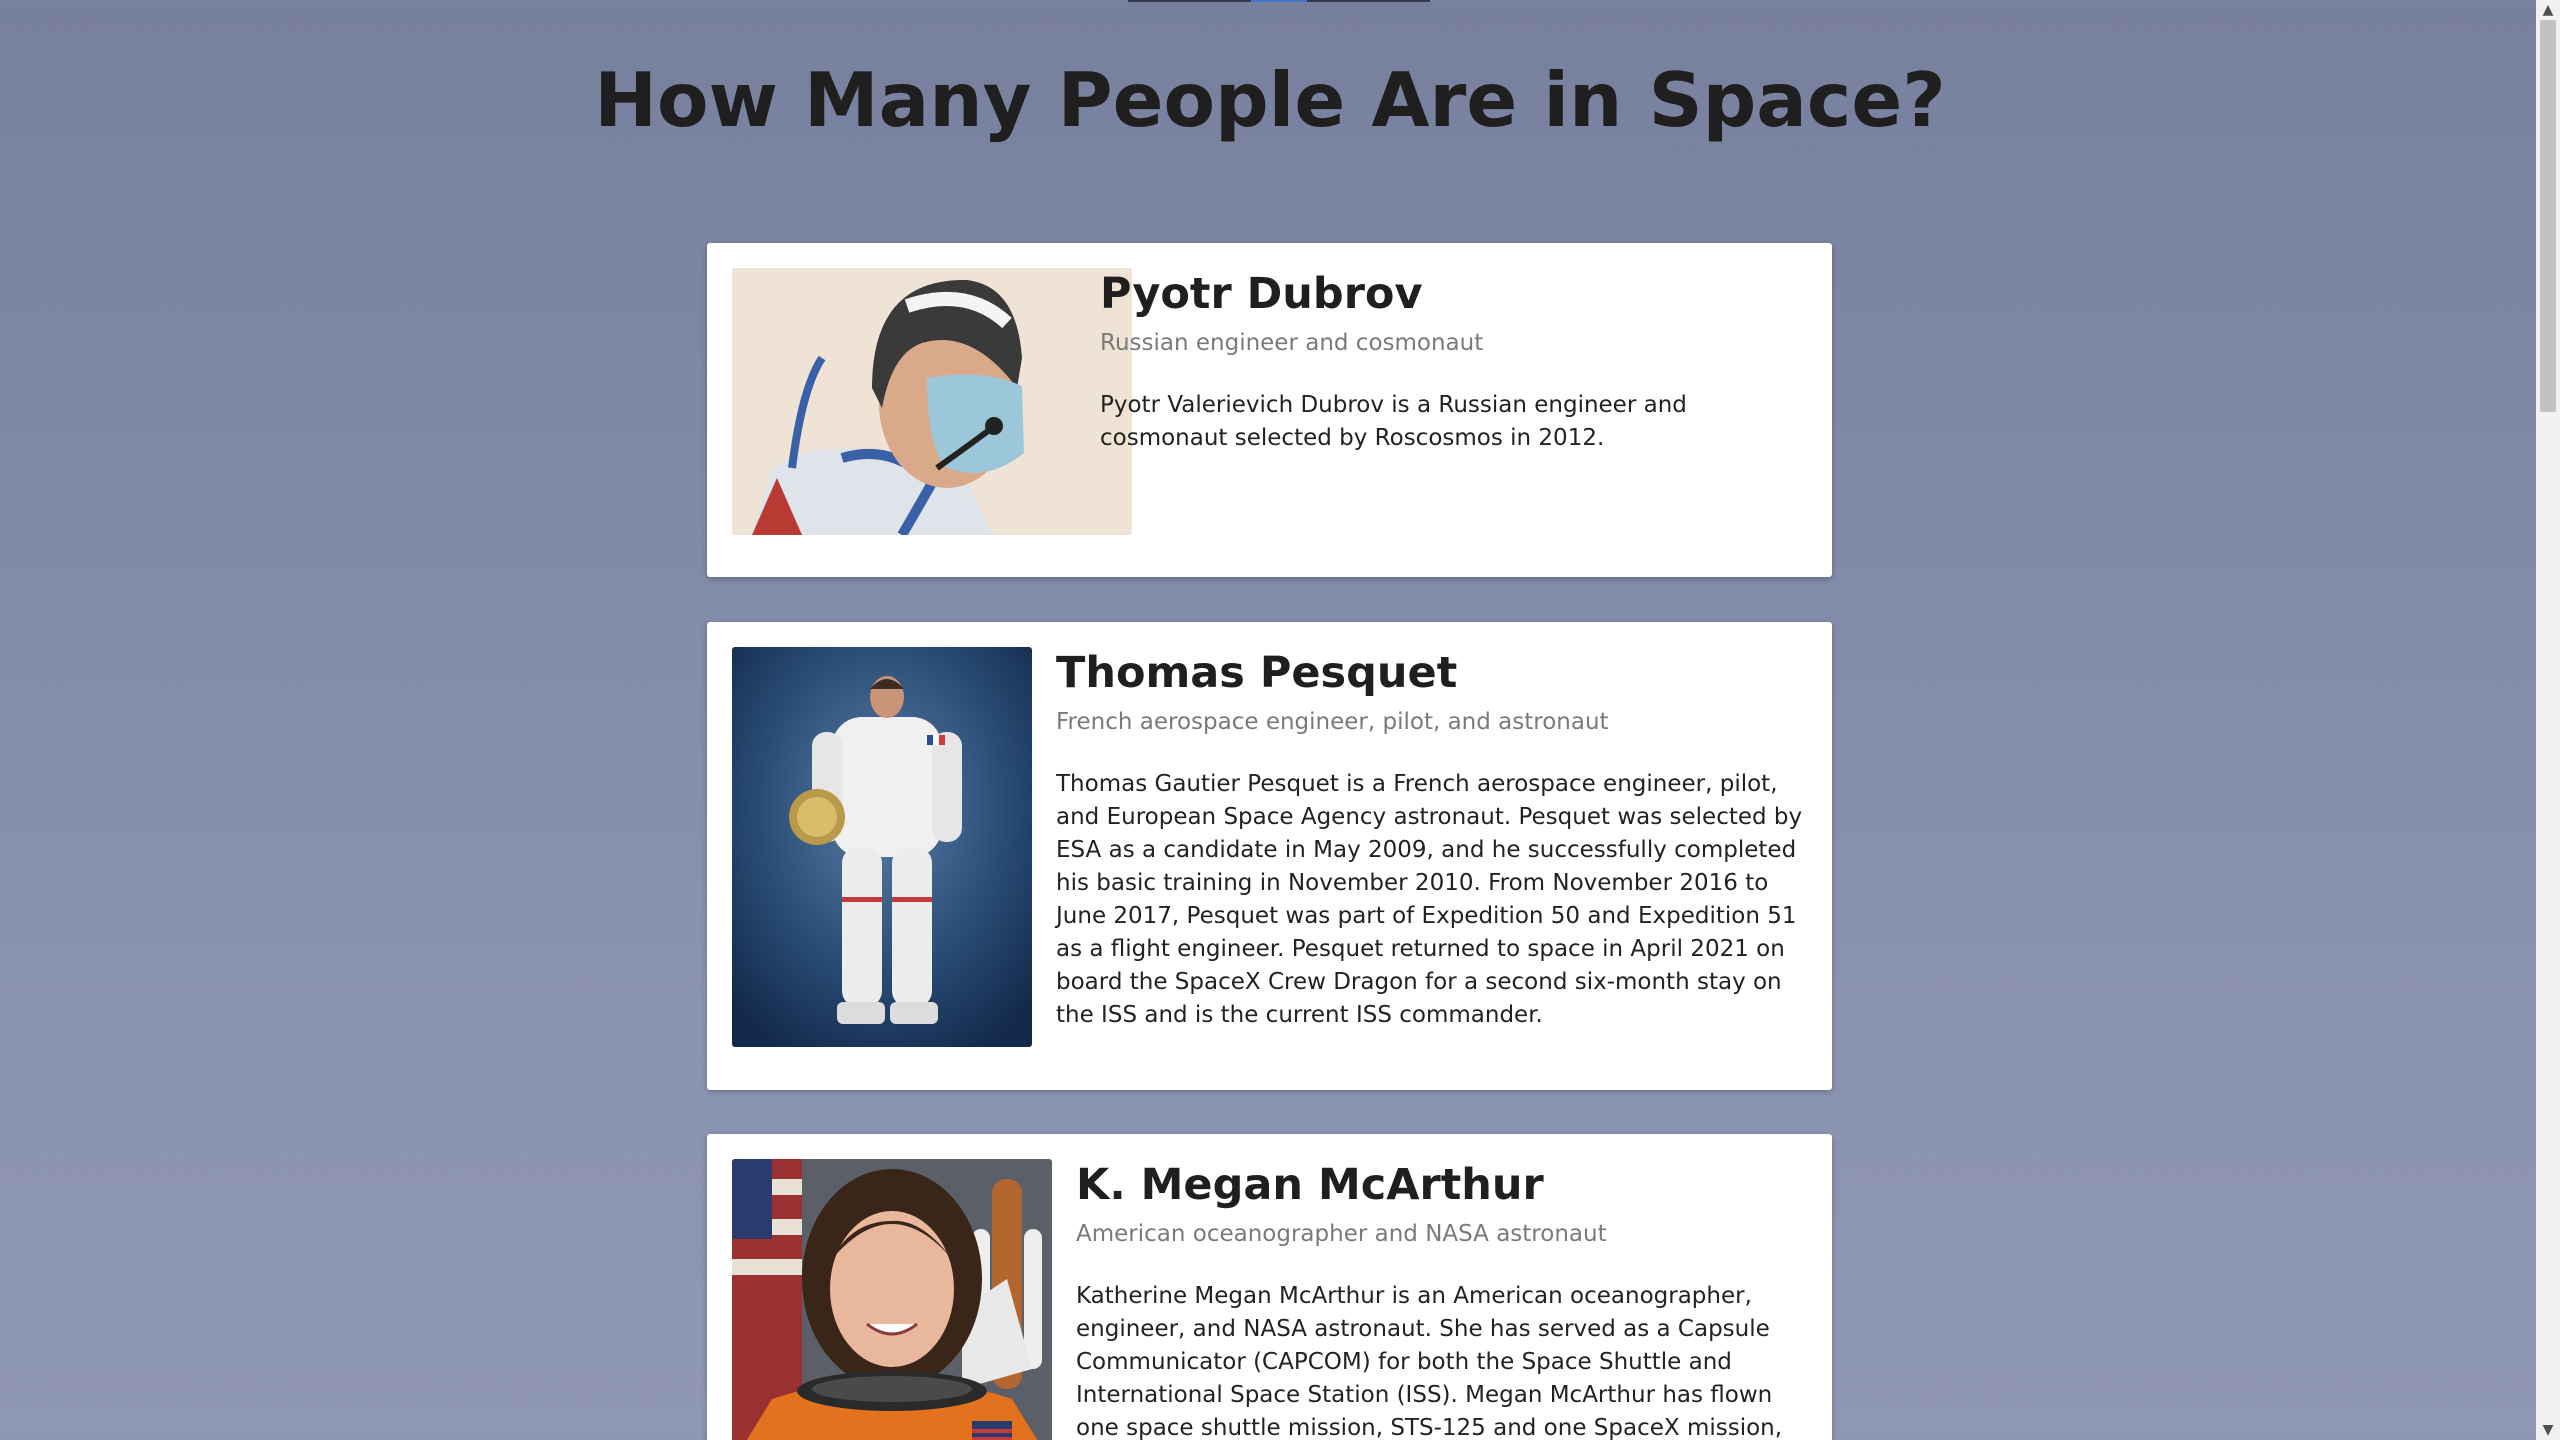  What do you see at coordinates (2548, 1430) in the screenshot?
I see `chevron-down-icon: ▼` at bounding box center [2548, 1430].